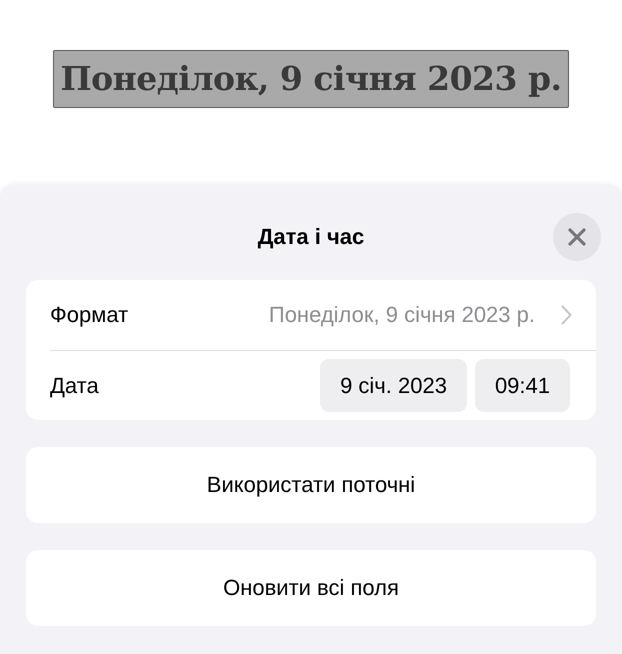 The height and width of the screenshot is (654, 622). I want to click on sheet-title: Дата і час, so click(311, 237).